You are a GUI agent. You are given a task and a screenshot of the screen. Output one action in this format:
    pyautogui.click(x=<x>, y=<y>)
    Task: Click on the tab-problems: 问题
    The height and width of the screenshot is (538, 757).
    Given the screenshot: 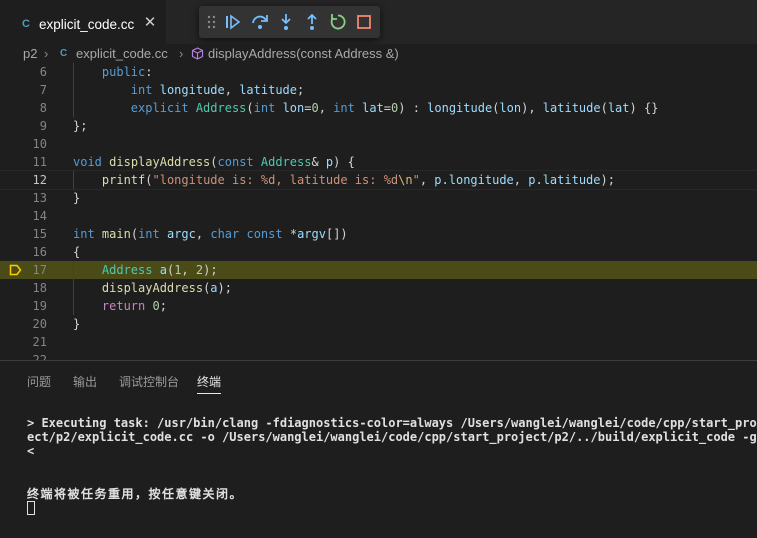 What is the action you would take?
    pyautogui.click(x=39, y=383)
    